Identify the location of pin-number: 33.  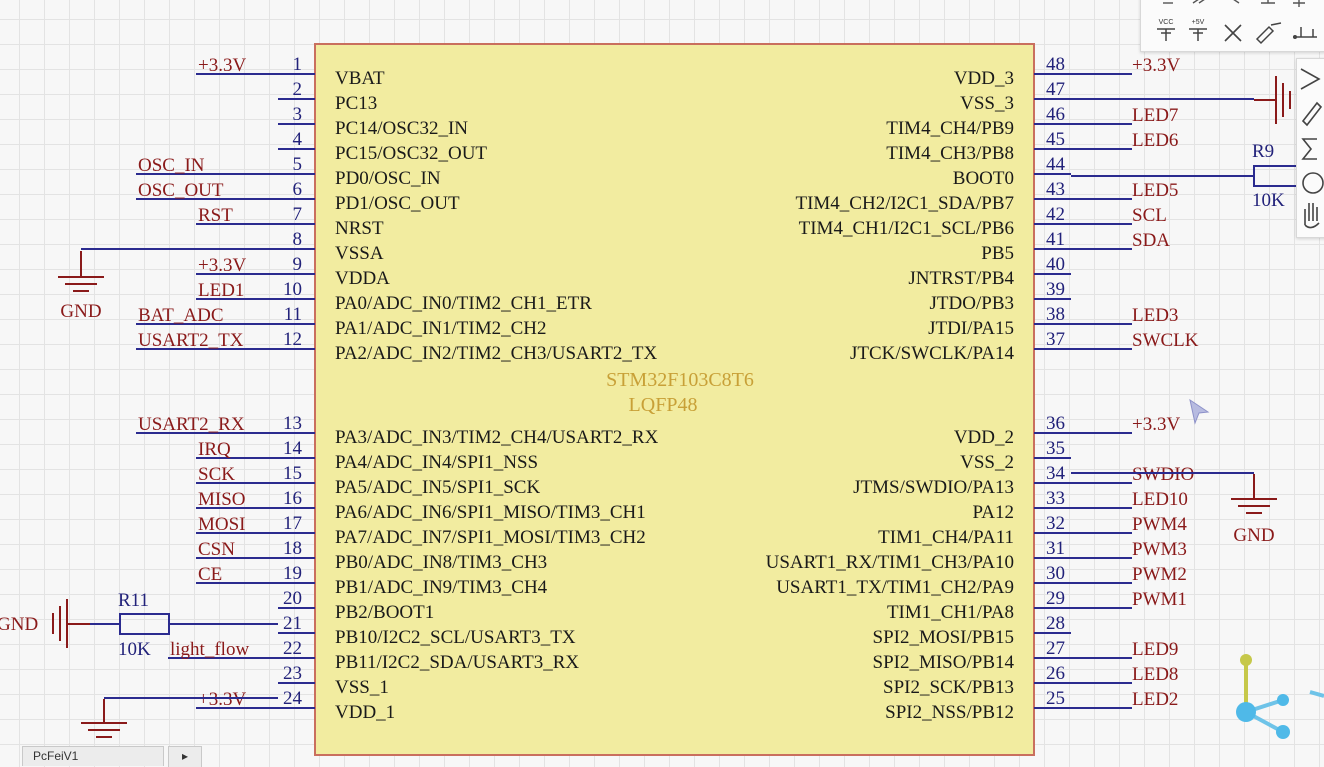
(1055, 498).